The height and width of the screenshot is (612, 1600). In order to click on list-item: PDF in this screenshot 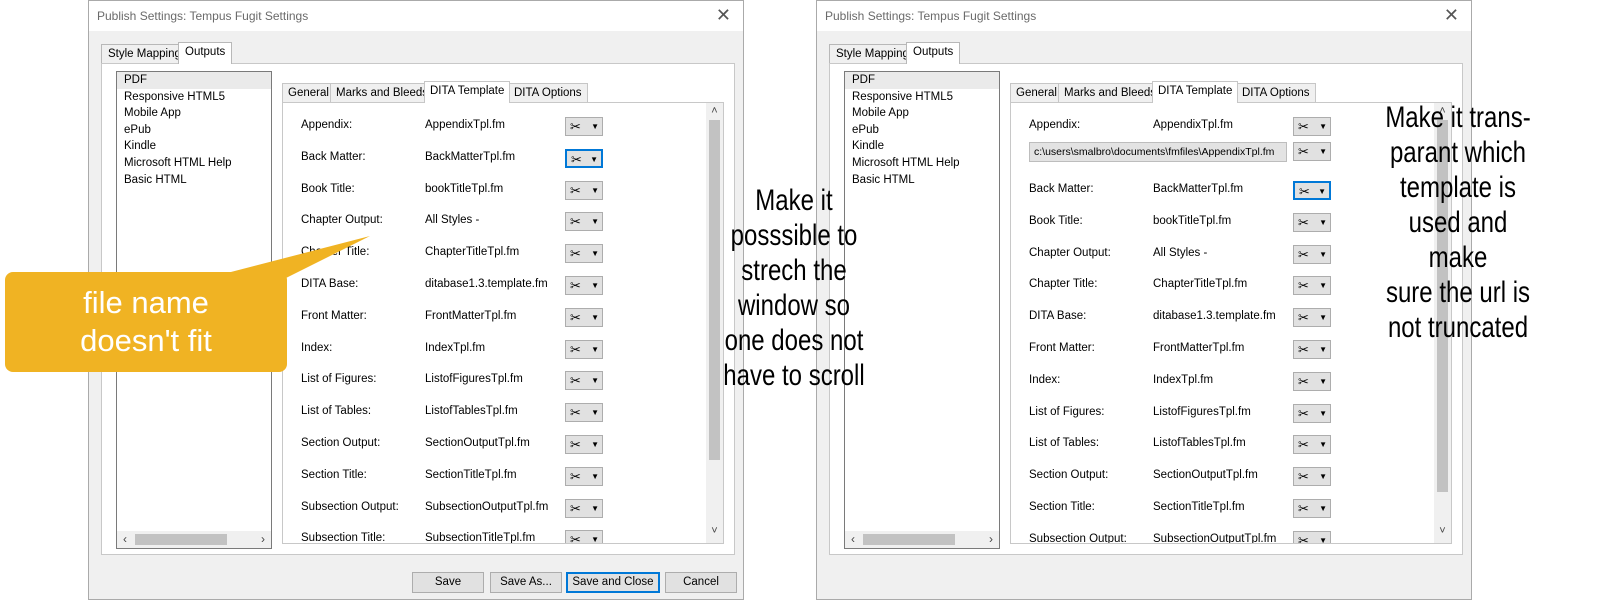, I will do `click(922, 80)`.